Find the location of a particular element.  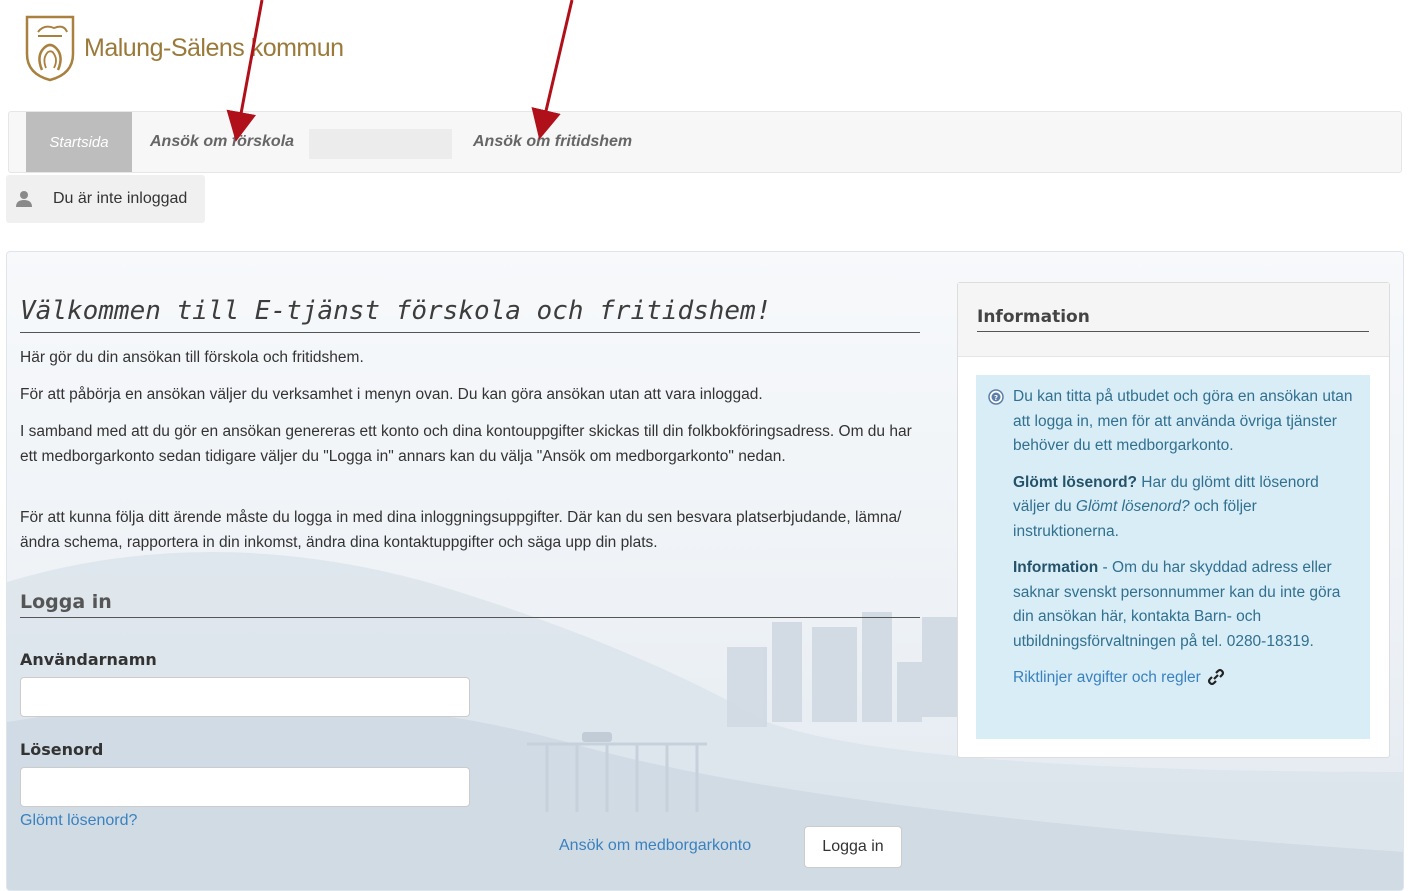

guidelines-fees-link: Riktlinjer avgifter och regler is located at coordinates (1119, 677).